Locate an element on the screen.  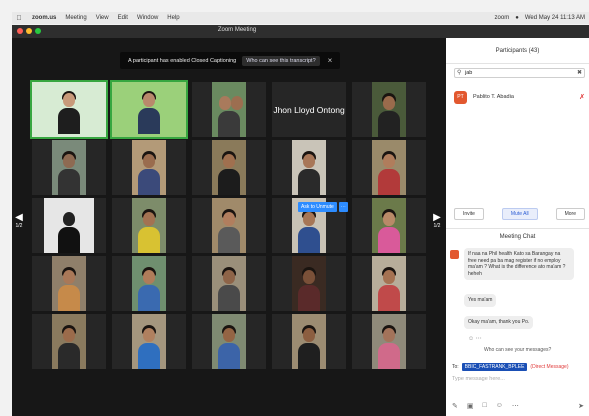
participant-actions: Invite Mute All More is located at coordinates (519, 214).